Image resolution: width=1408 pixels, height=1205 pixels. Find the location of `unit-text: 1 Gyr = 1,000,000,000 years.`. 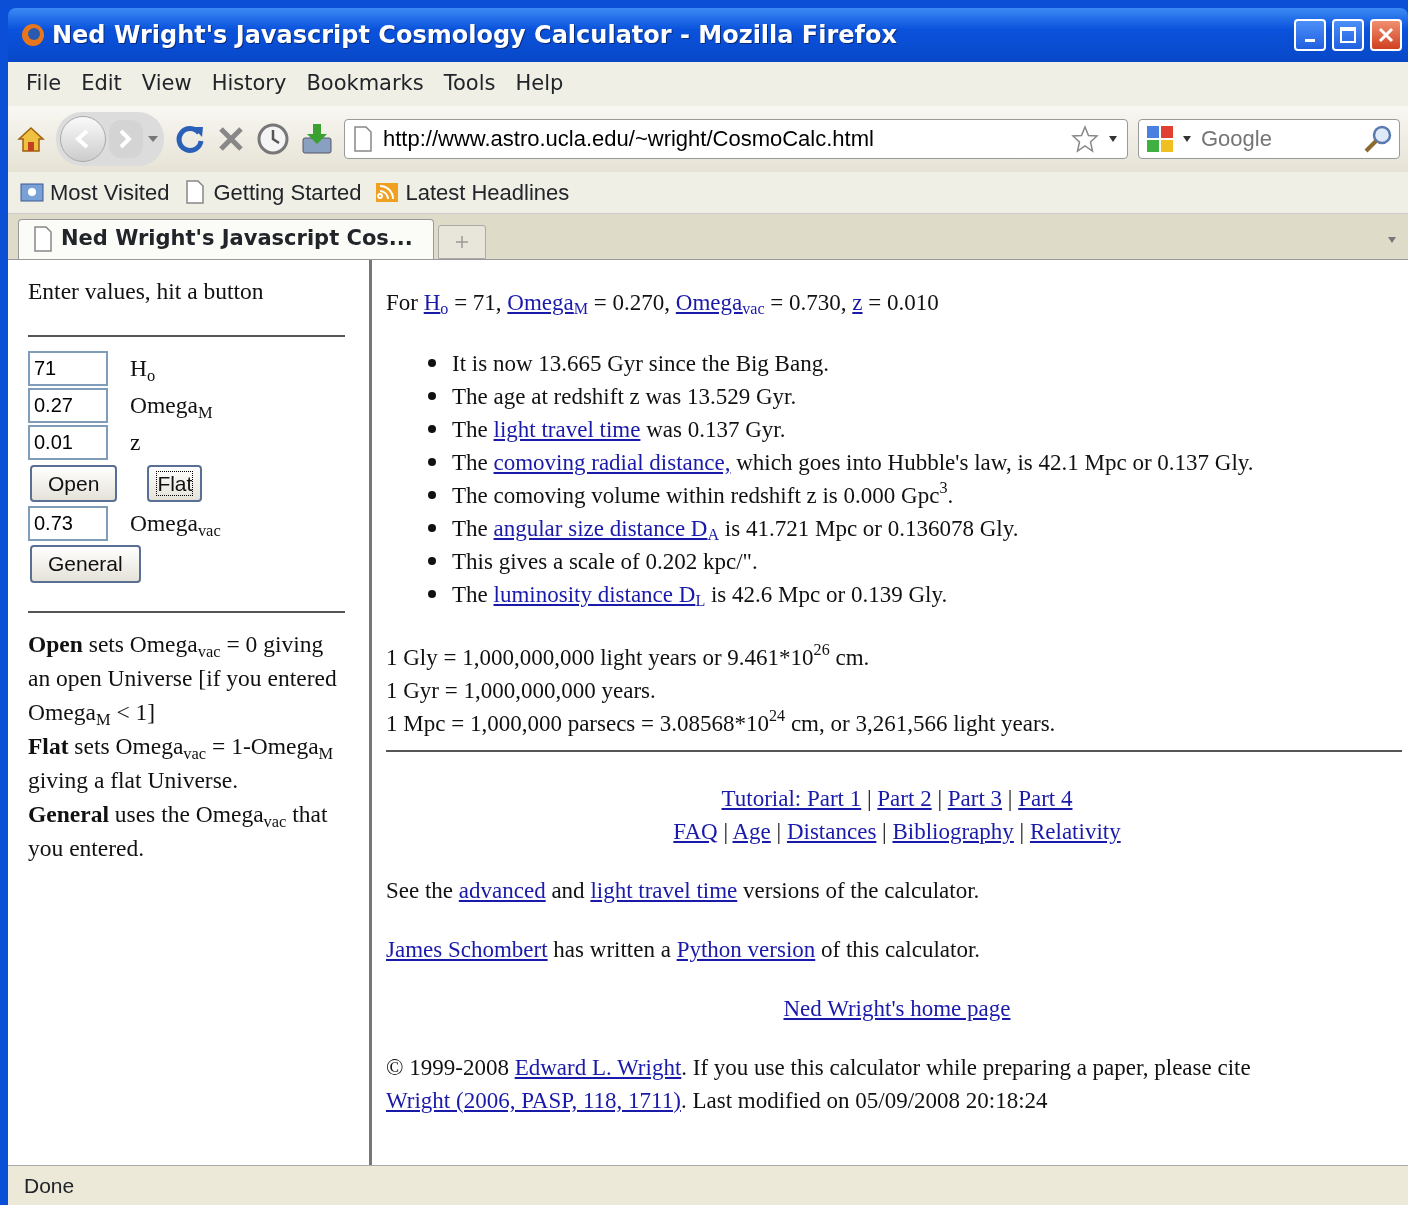

unit-text: 1 Gyr = 1,000,000,000 years. is located at coordinates (521, 690).